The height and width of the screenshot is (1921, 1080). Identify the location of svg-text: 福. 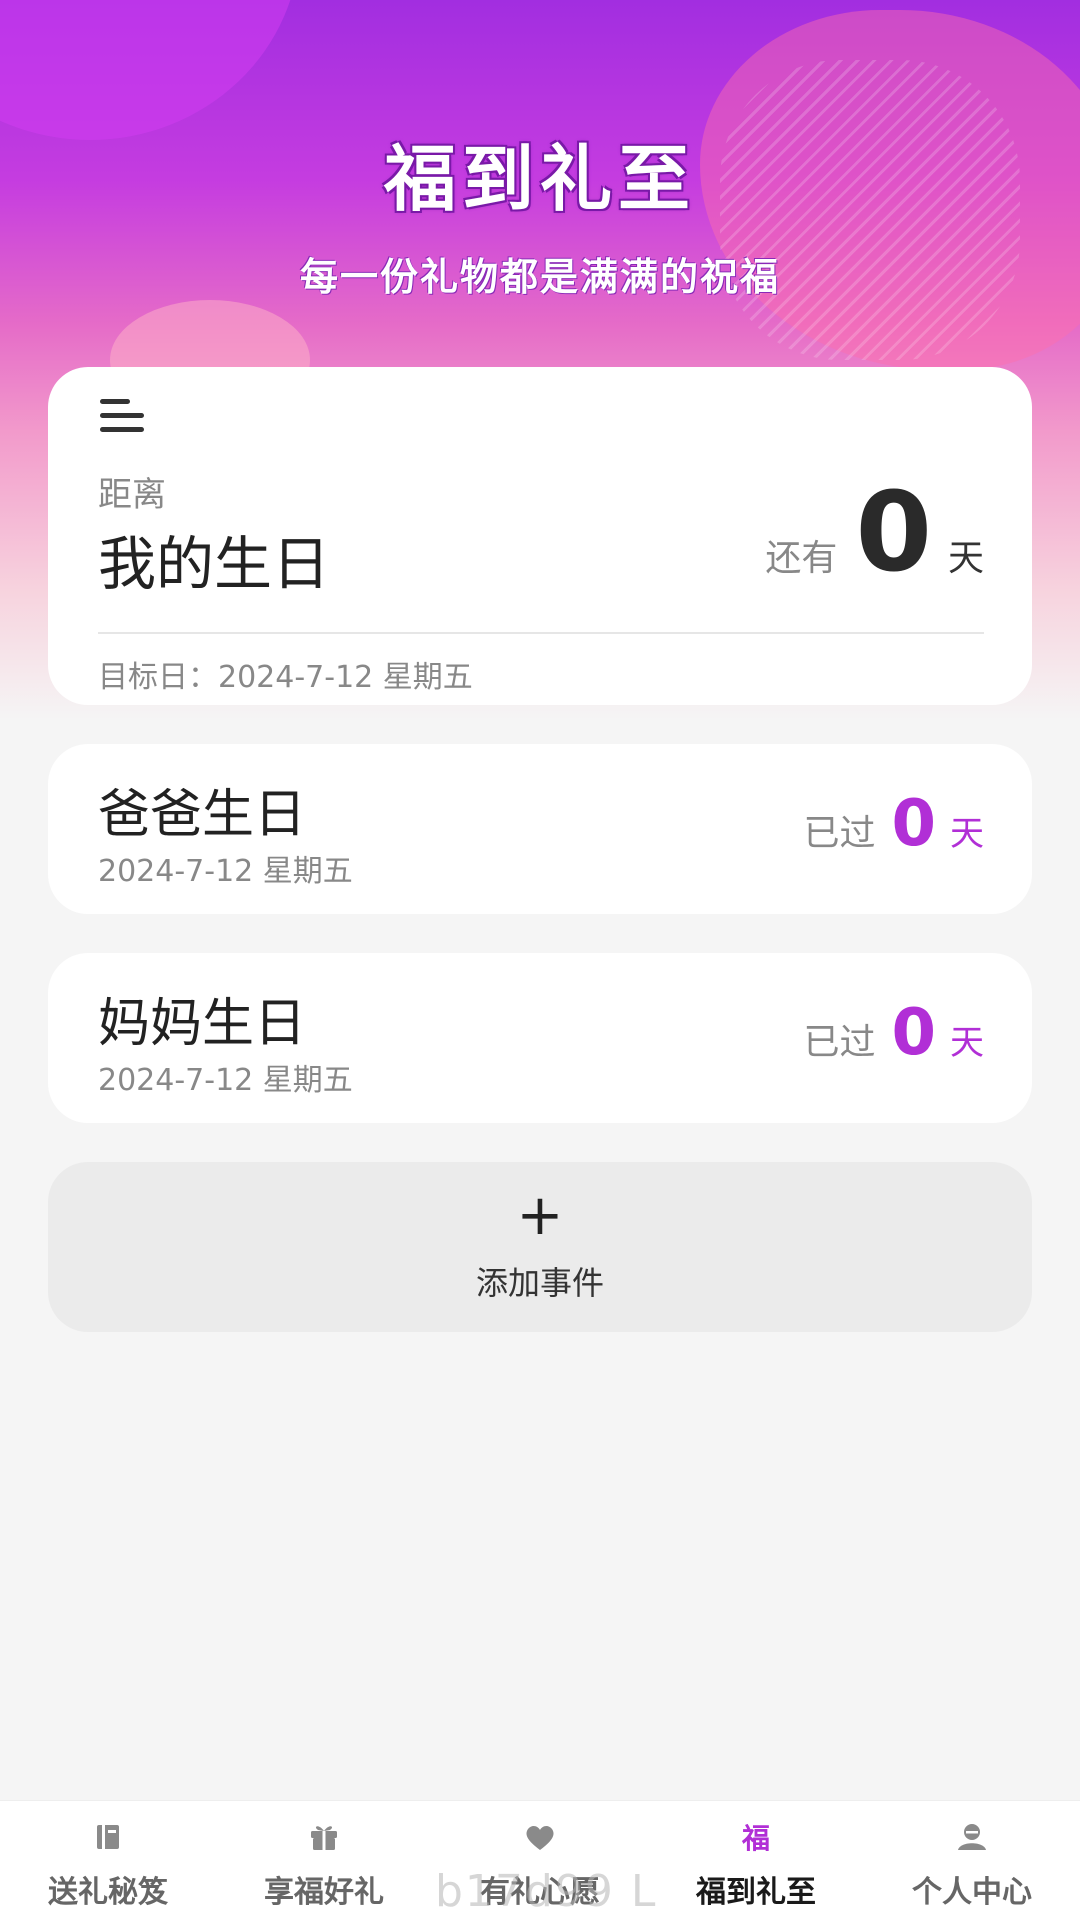
(755, 1838).